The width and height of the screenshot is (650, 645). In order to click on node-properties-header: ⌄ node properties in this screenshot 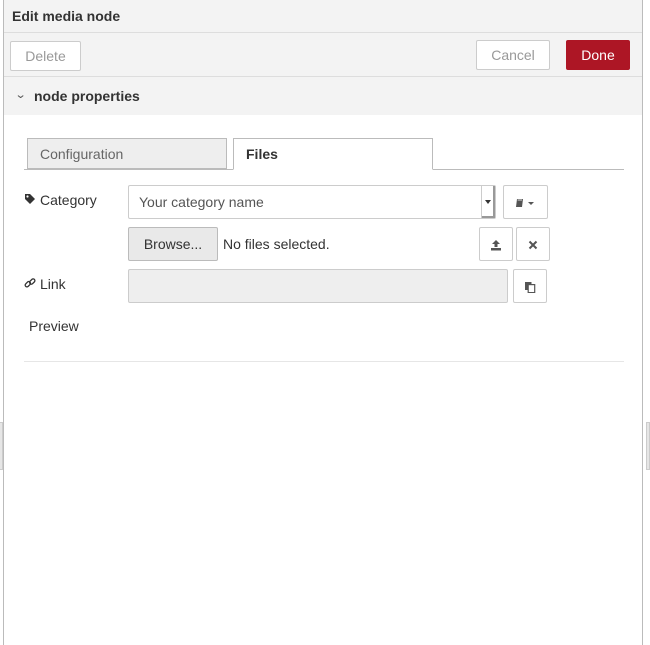, I will do `click(323, 96)`.